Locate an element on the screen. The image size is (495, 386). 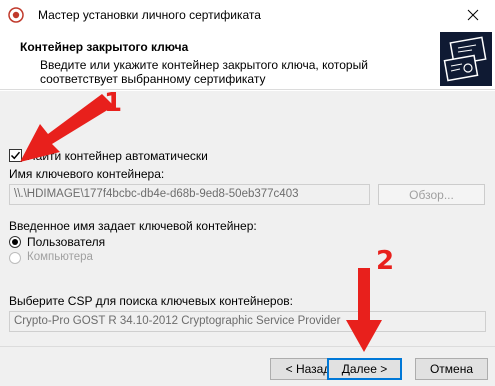
container-label: Имя ключевого контейнера: is located at coordinates (87, 174).